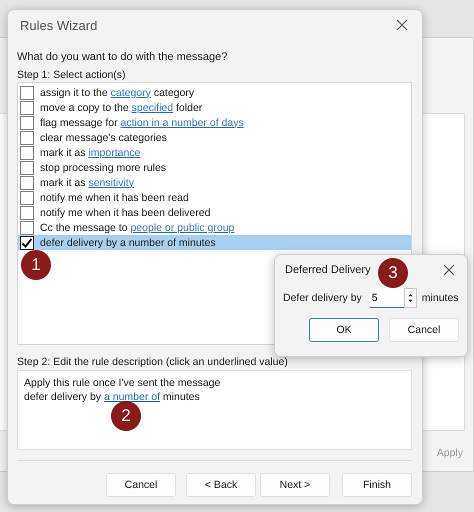 This screenshot has height=512, width=474. Describe the element at coordinates (182, 122) in the screenshot. I see `value-link: action in a number of days` at that location.